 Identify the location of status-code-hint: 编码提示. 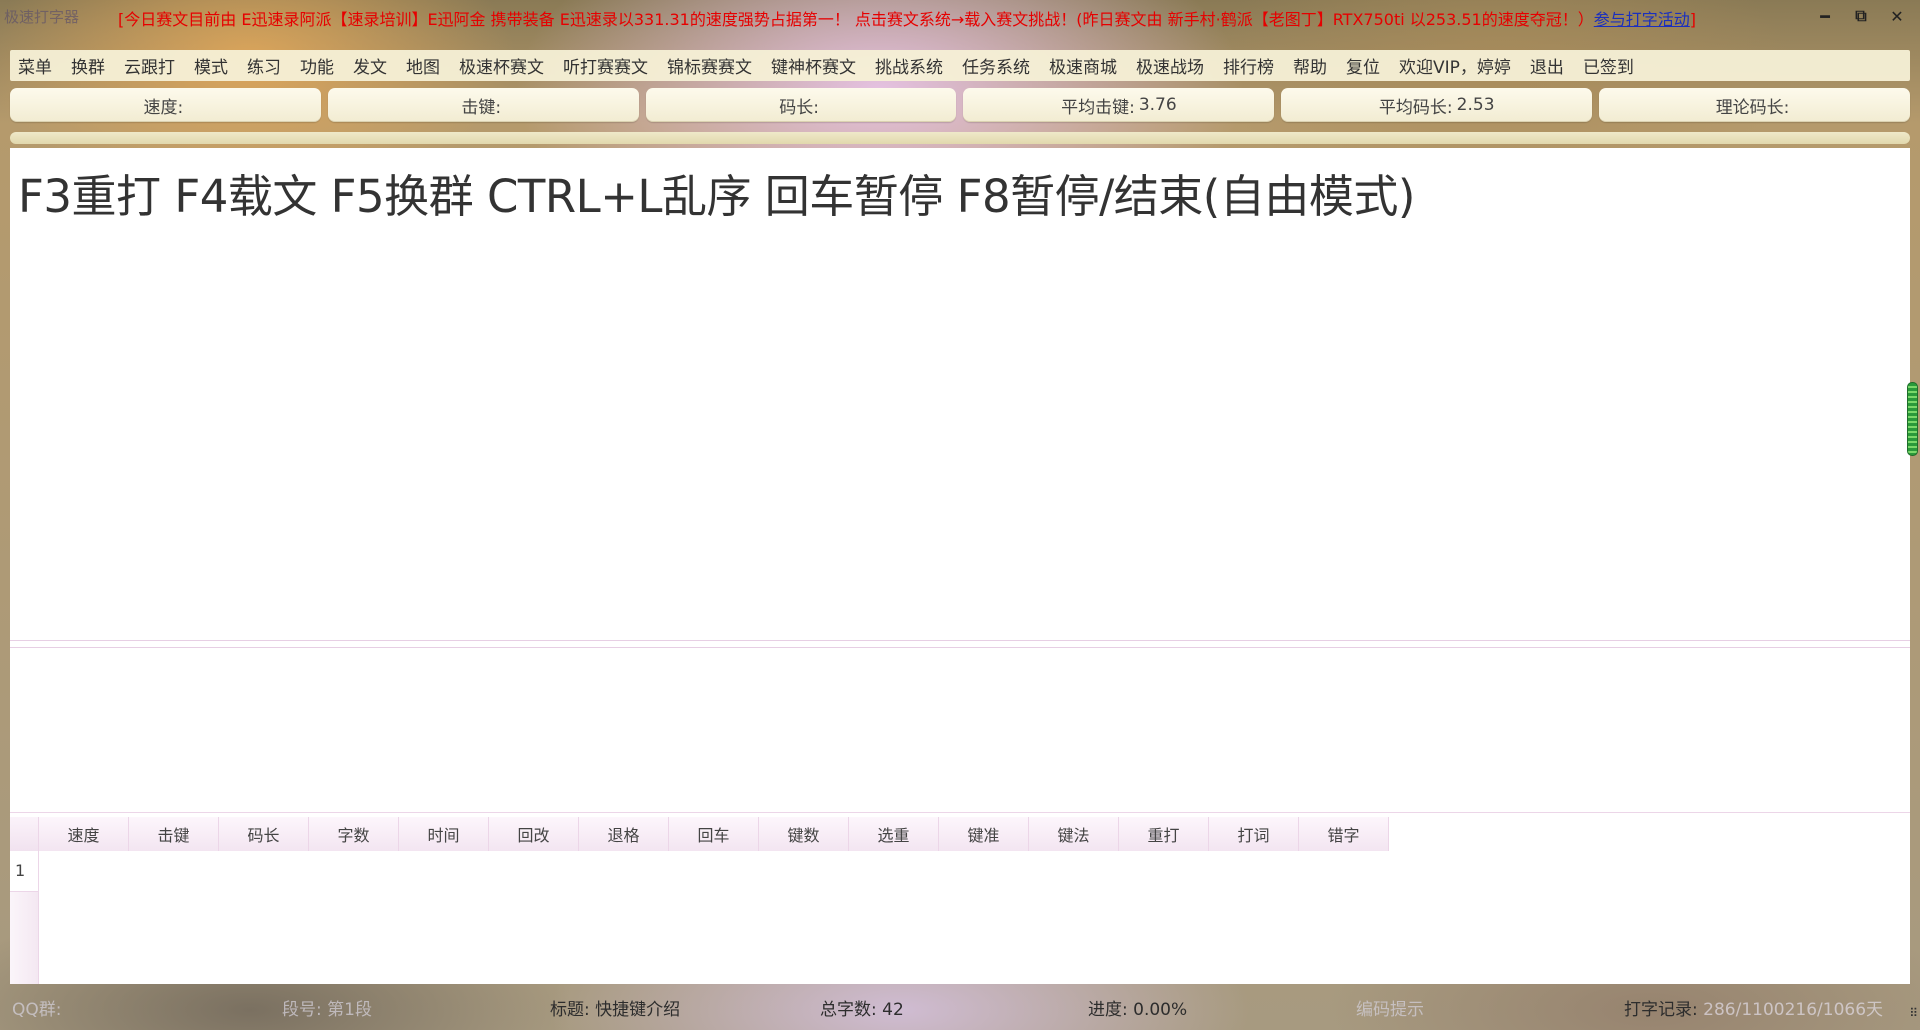
(1390, 1007).